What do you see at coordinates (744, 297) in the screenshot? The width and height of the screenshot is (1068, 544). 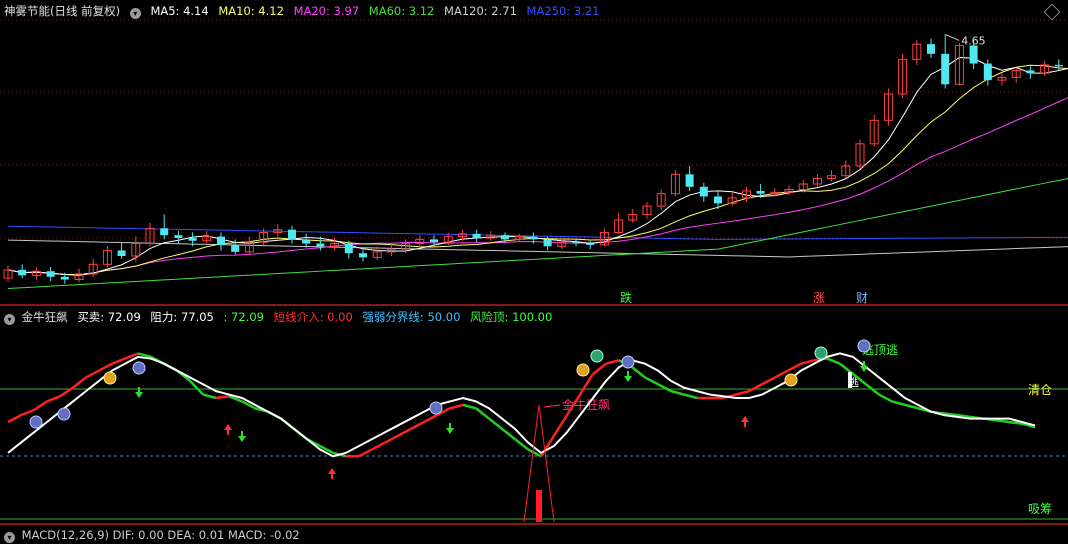 I see `event-tags: 跌涨财` at bounding box center [744, 297].